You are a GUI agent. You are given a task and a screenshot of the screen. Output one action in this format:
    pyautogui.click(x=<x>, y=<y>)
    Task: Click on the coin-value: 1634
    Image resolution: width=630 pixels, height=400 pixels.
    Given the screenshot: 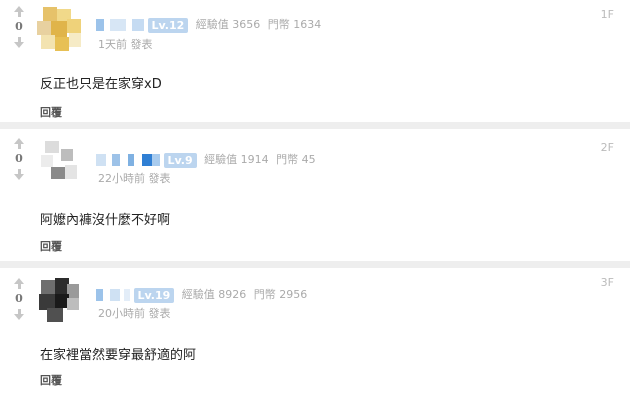 What is the action you would take?
    pyautogui.click(x=307, y=24)
    